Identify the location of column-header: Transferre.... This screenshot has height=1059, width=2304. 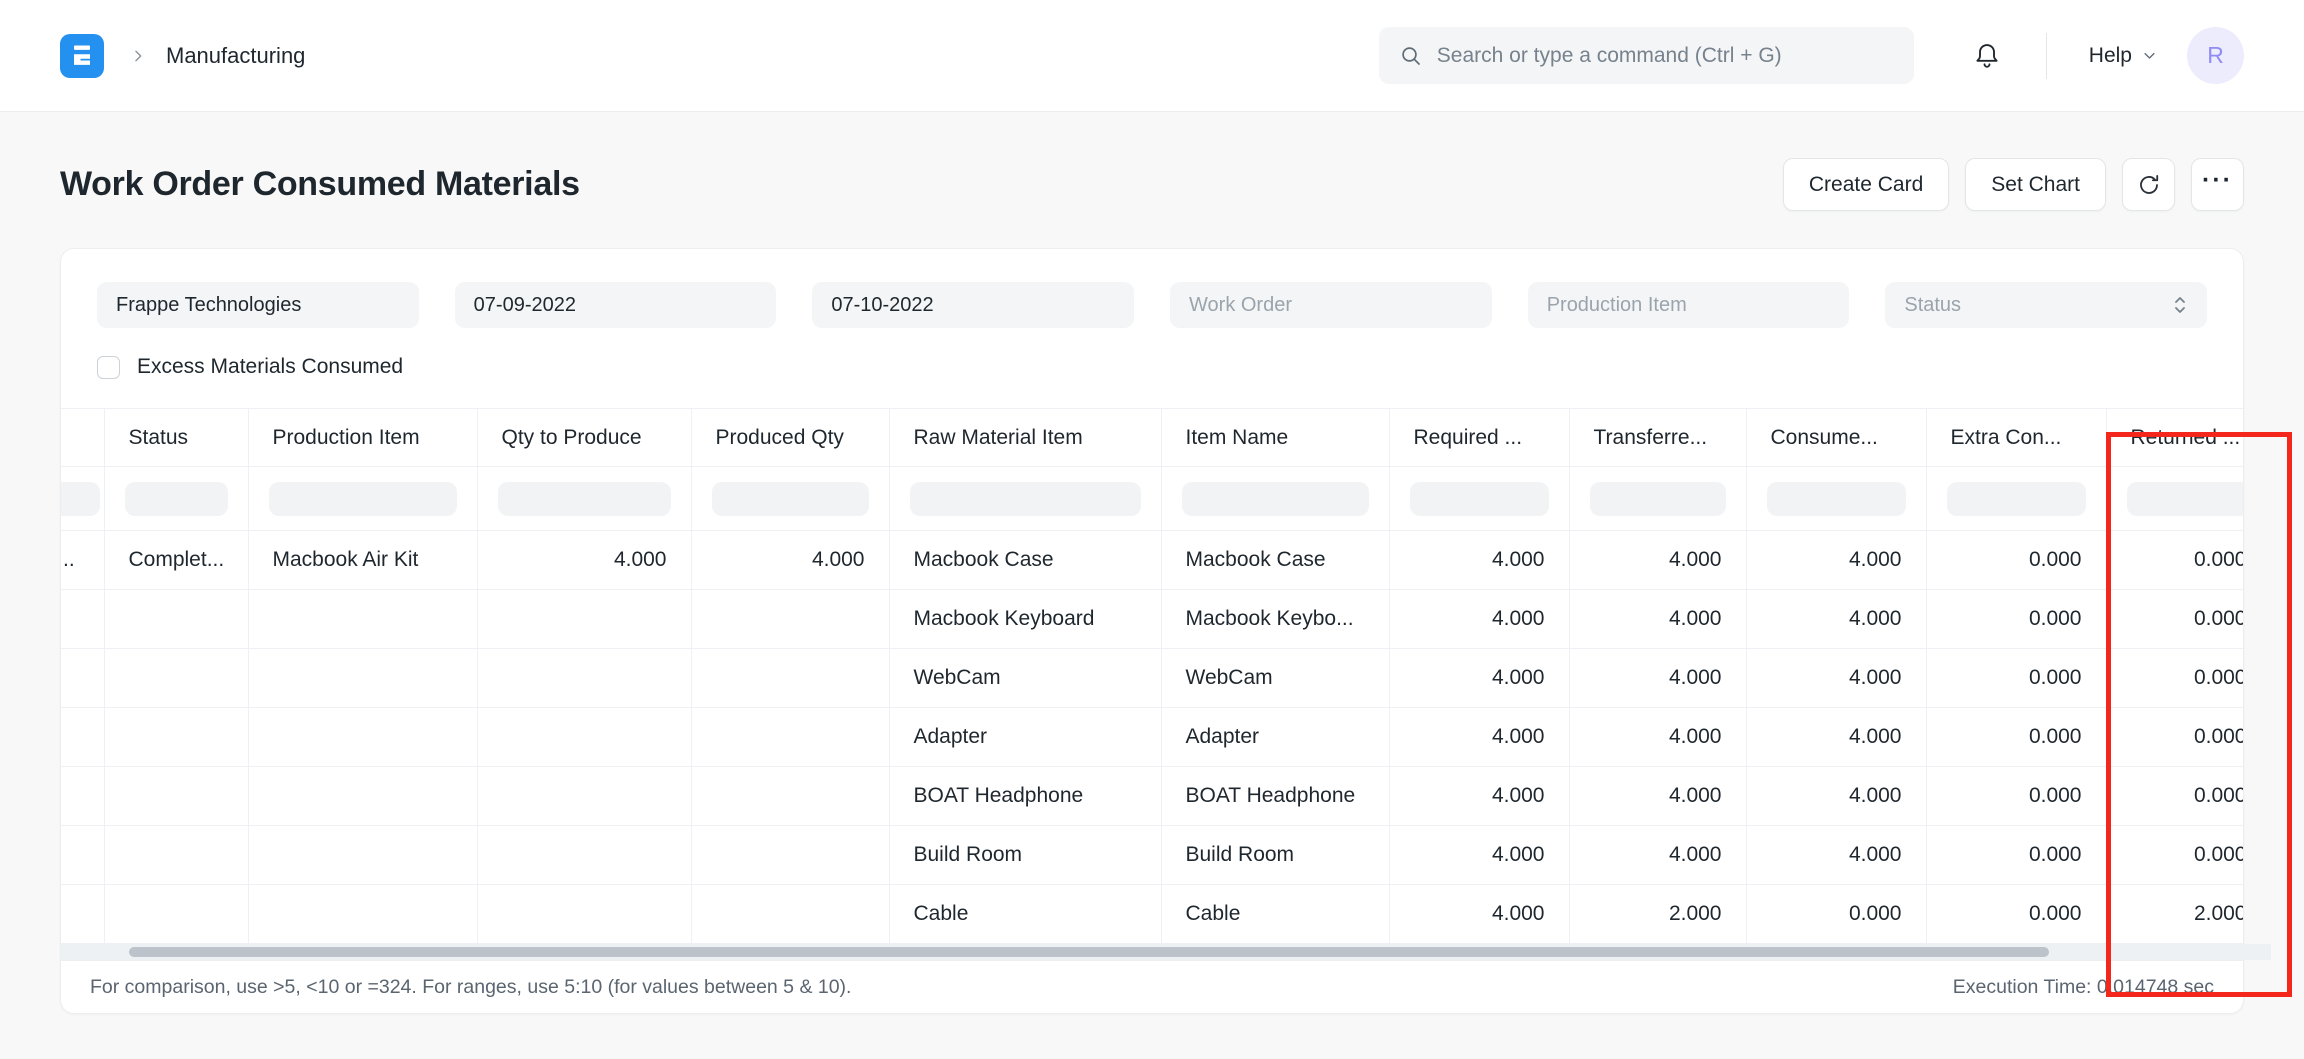
(1657, 437).